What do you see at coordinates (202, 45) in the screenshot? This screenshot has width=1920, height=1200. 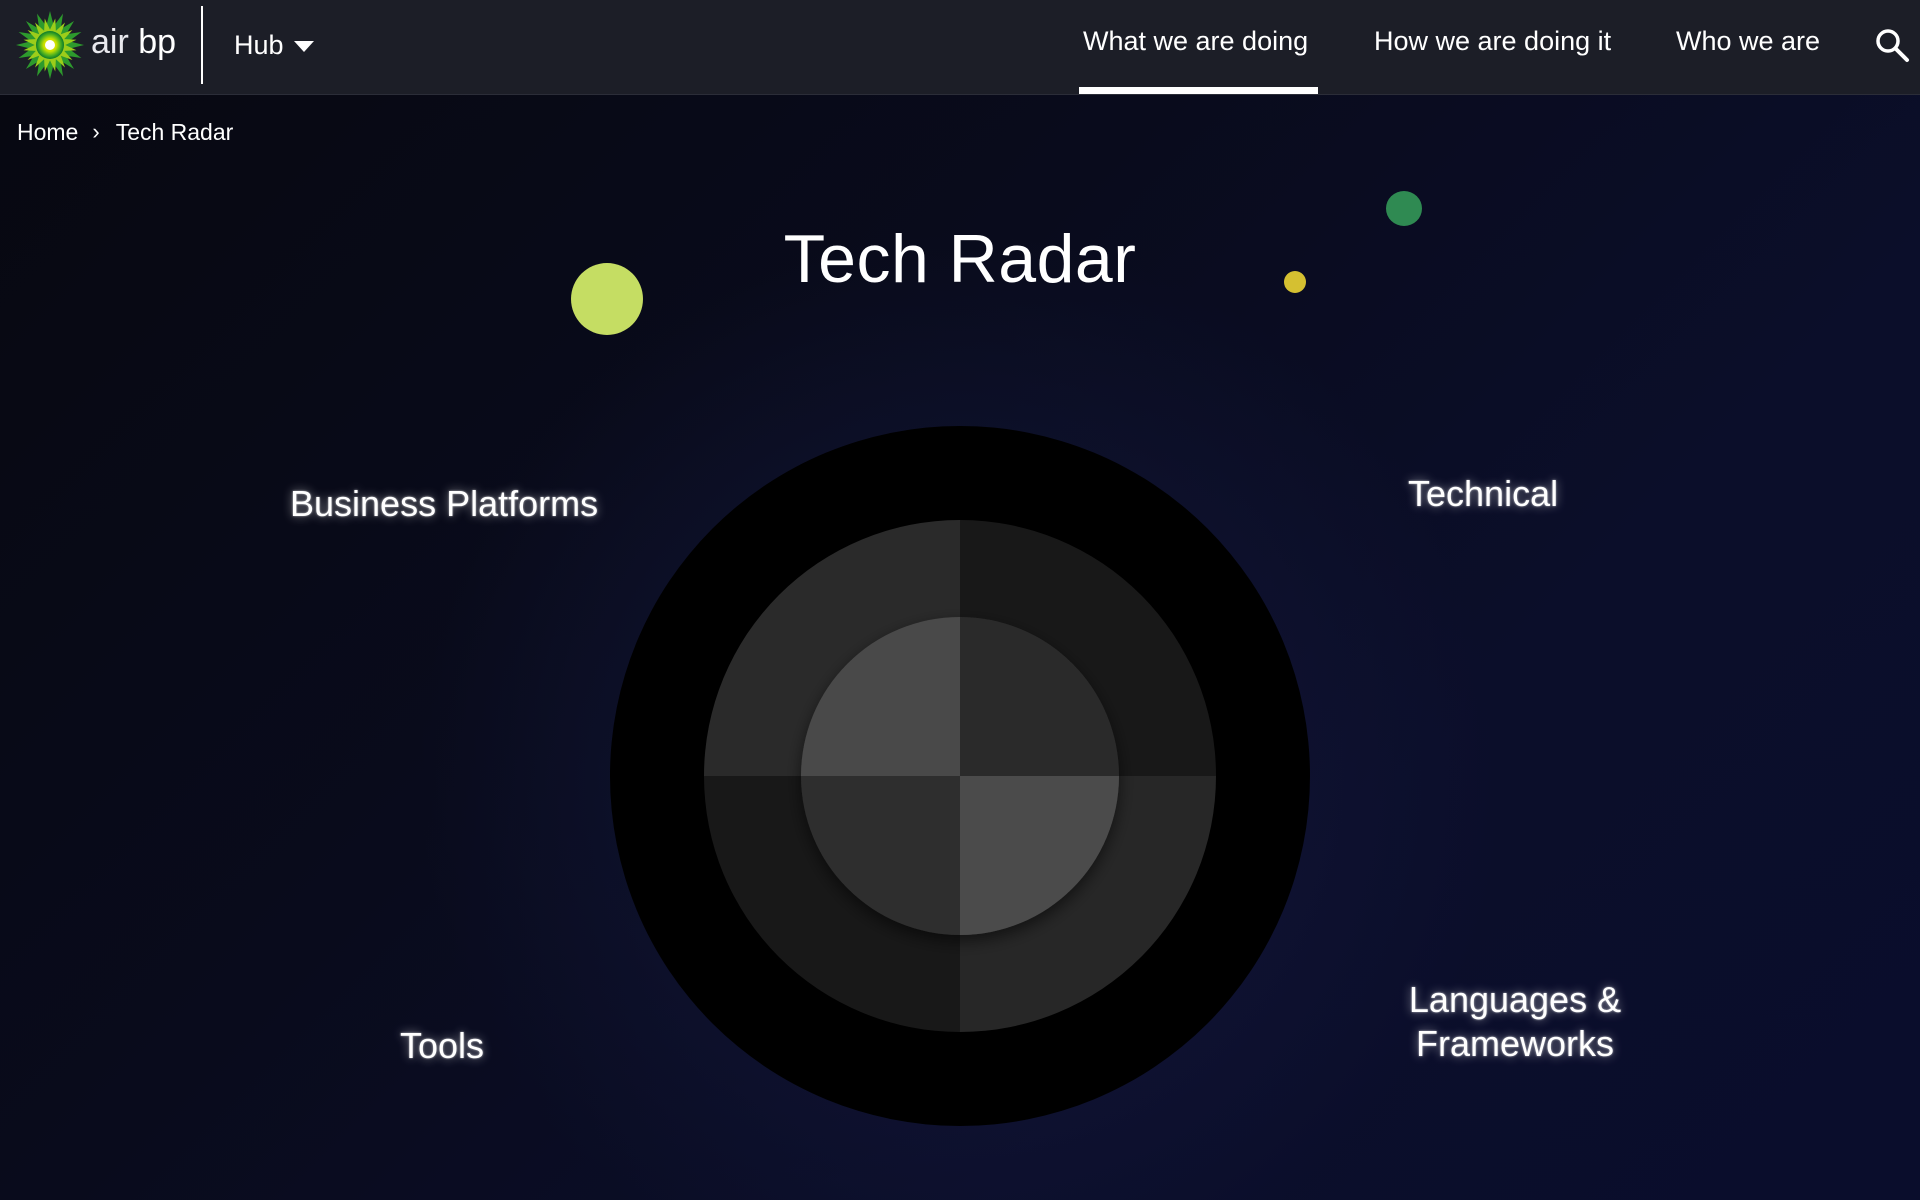 I see `nav-divider` at bounding box center [202, 45].